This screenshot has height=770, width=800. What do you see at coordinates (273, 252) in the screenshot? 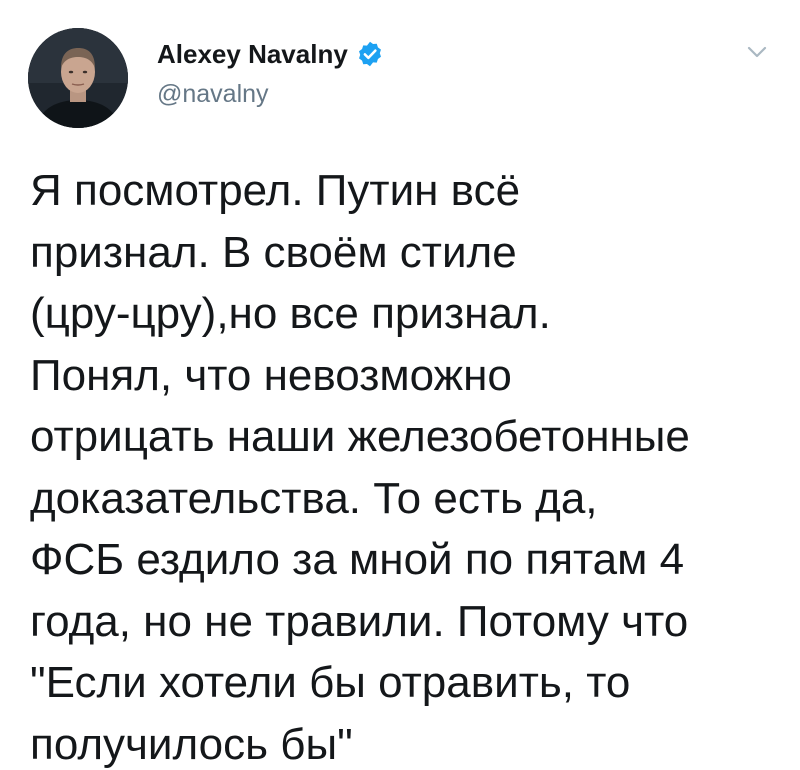
I see `tweet-text-line: признал. В своём стиле` at bounding box center [273, 252].